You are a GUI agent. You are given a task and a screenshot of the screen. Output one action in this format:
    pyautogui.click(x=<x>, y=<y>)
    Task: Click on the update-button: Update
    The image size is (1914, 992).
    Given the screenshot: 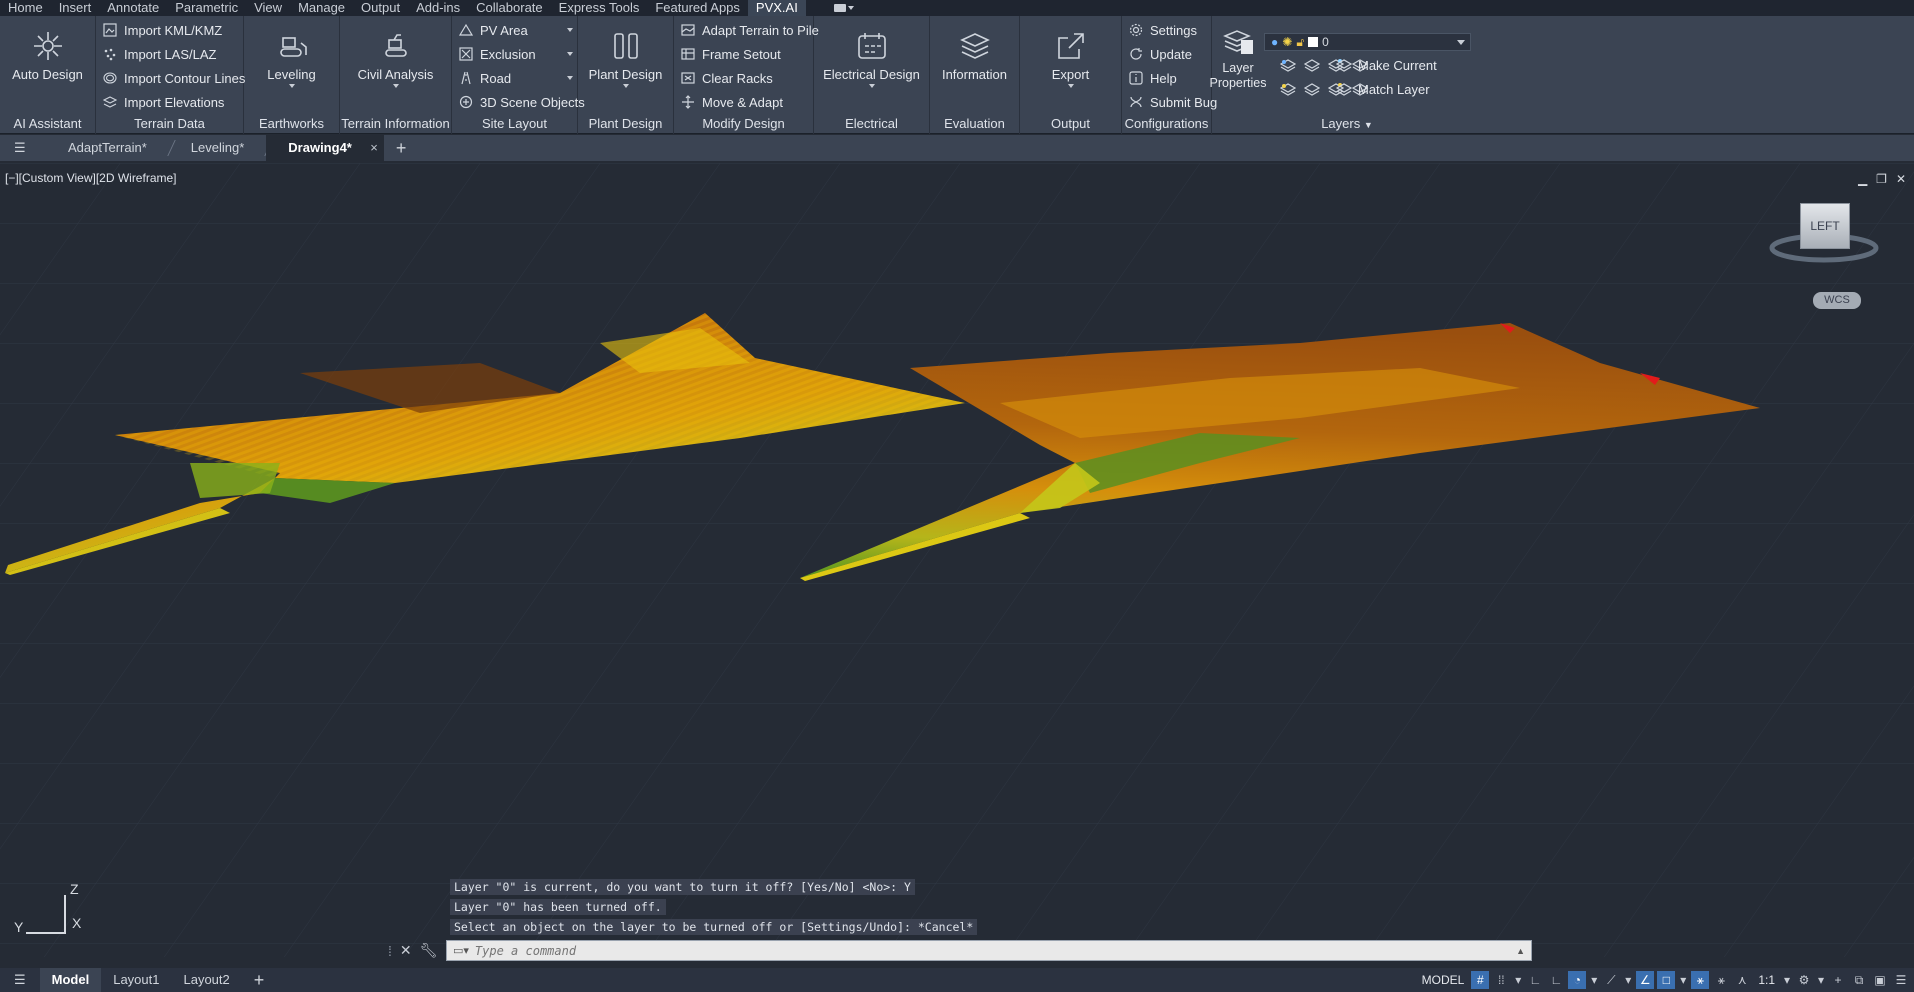 What is the action you would take?
    pyautogui.click(x=1160, y=54)
    